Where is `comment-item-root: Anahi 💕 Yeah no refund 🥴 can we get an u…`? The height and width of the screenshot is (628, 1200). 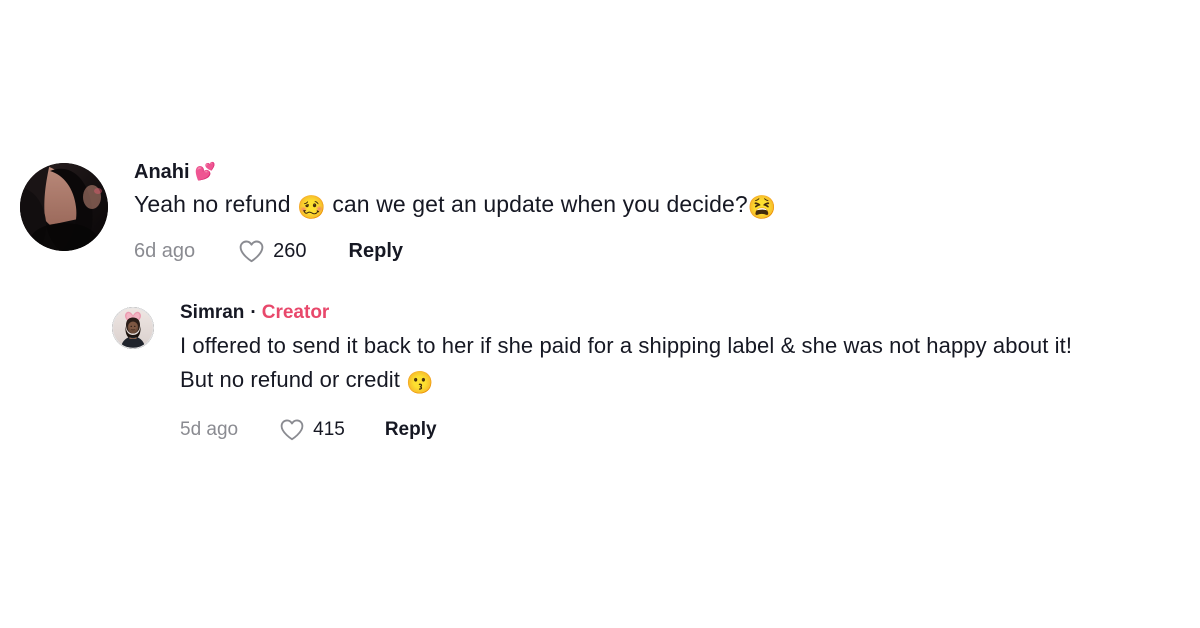 comment-item-root: Anahi 💕 Yeah no refund 🥴 can we get an u… is located at coordinates (398, 212).